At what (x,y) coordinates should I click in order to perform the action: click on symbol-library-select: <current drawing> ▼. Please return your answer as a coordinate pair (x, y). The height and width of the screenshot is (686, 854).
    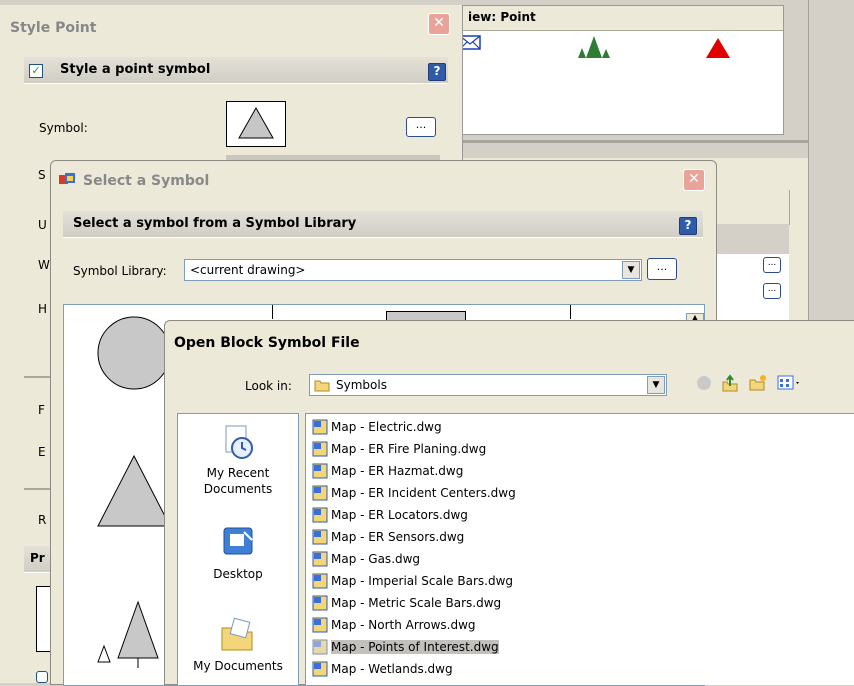
    Looking at the image, I should click on (413, 270).